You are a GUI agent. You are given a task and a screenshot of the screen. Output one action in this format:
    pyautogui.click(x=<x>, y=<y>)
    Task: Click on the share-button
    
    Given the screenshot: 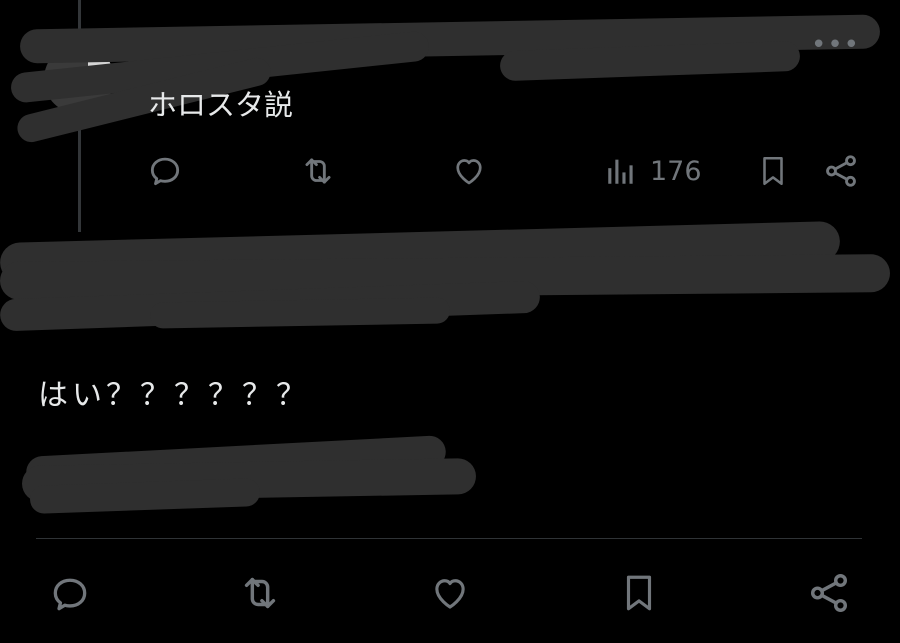 What is the action you would take?
    pyautogui.click(x=841, y=171)
    